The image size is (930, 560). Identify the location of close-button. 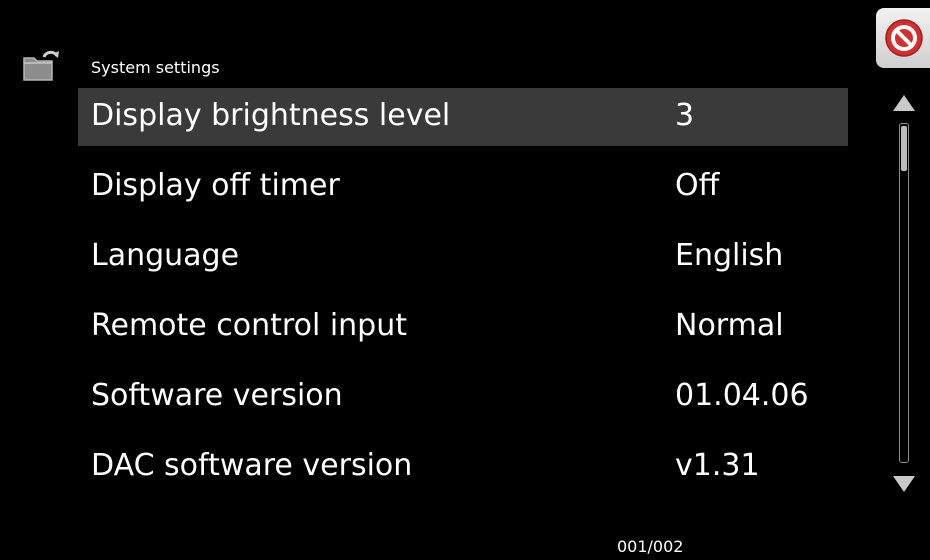
(903, 38).